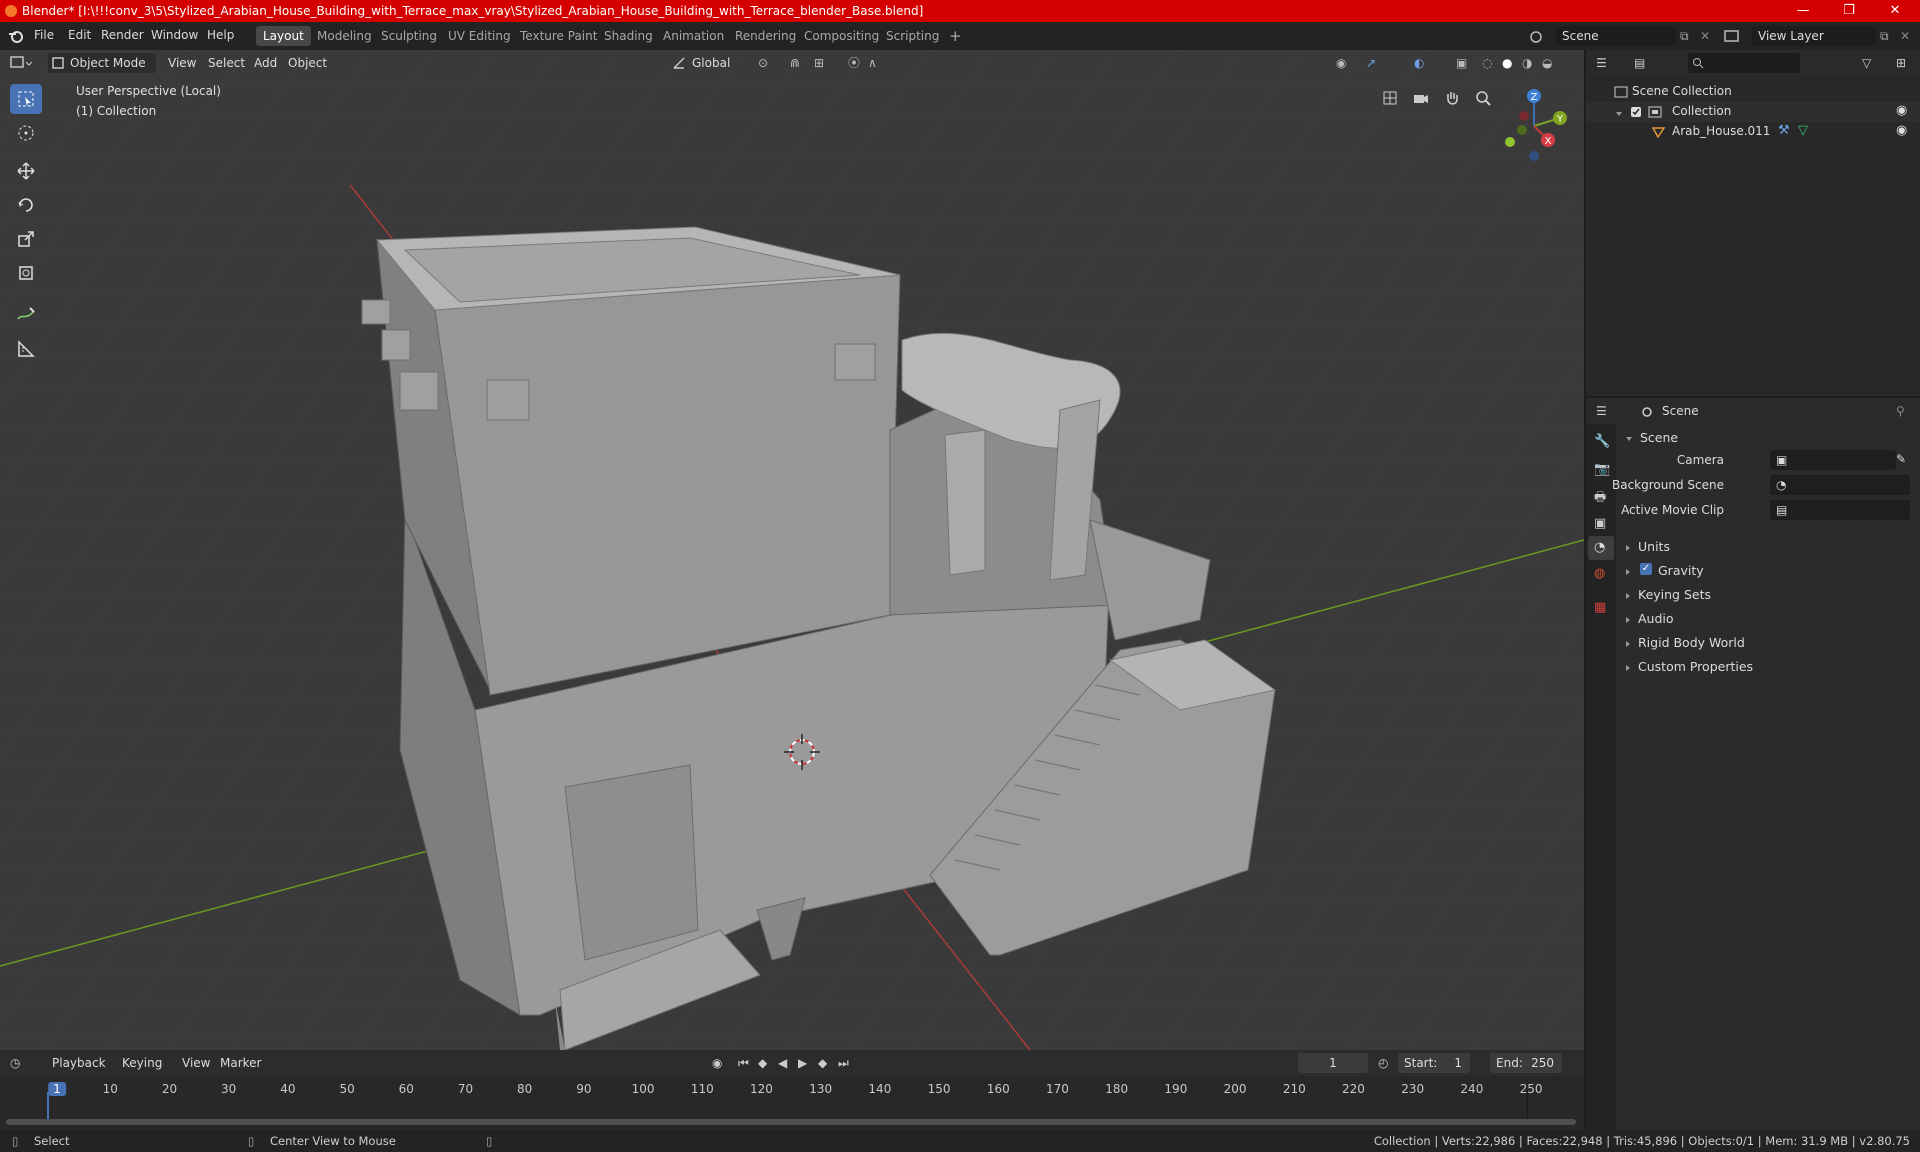  I want to click on play-reverse-icon: ◀, so click(782, 1063).